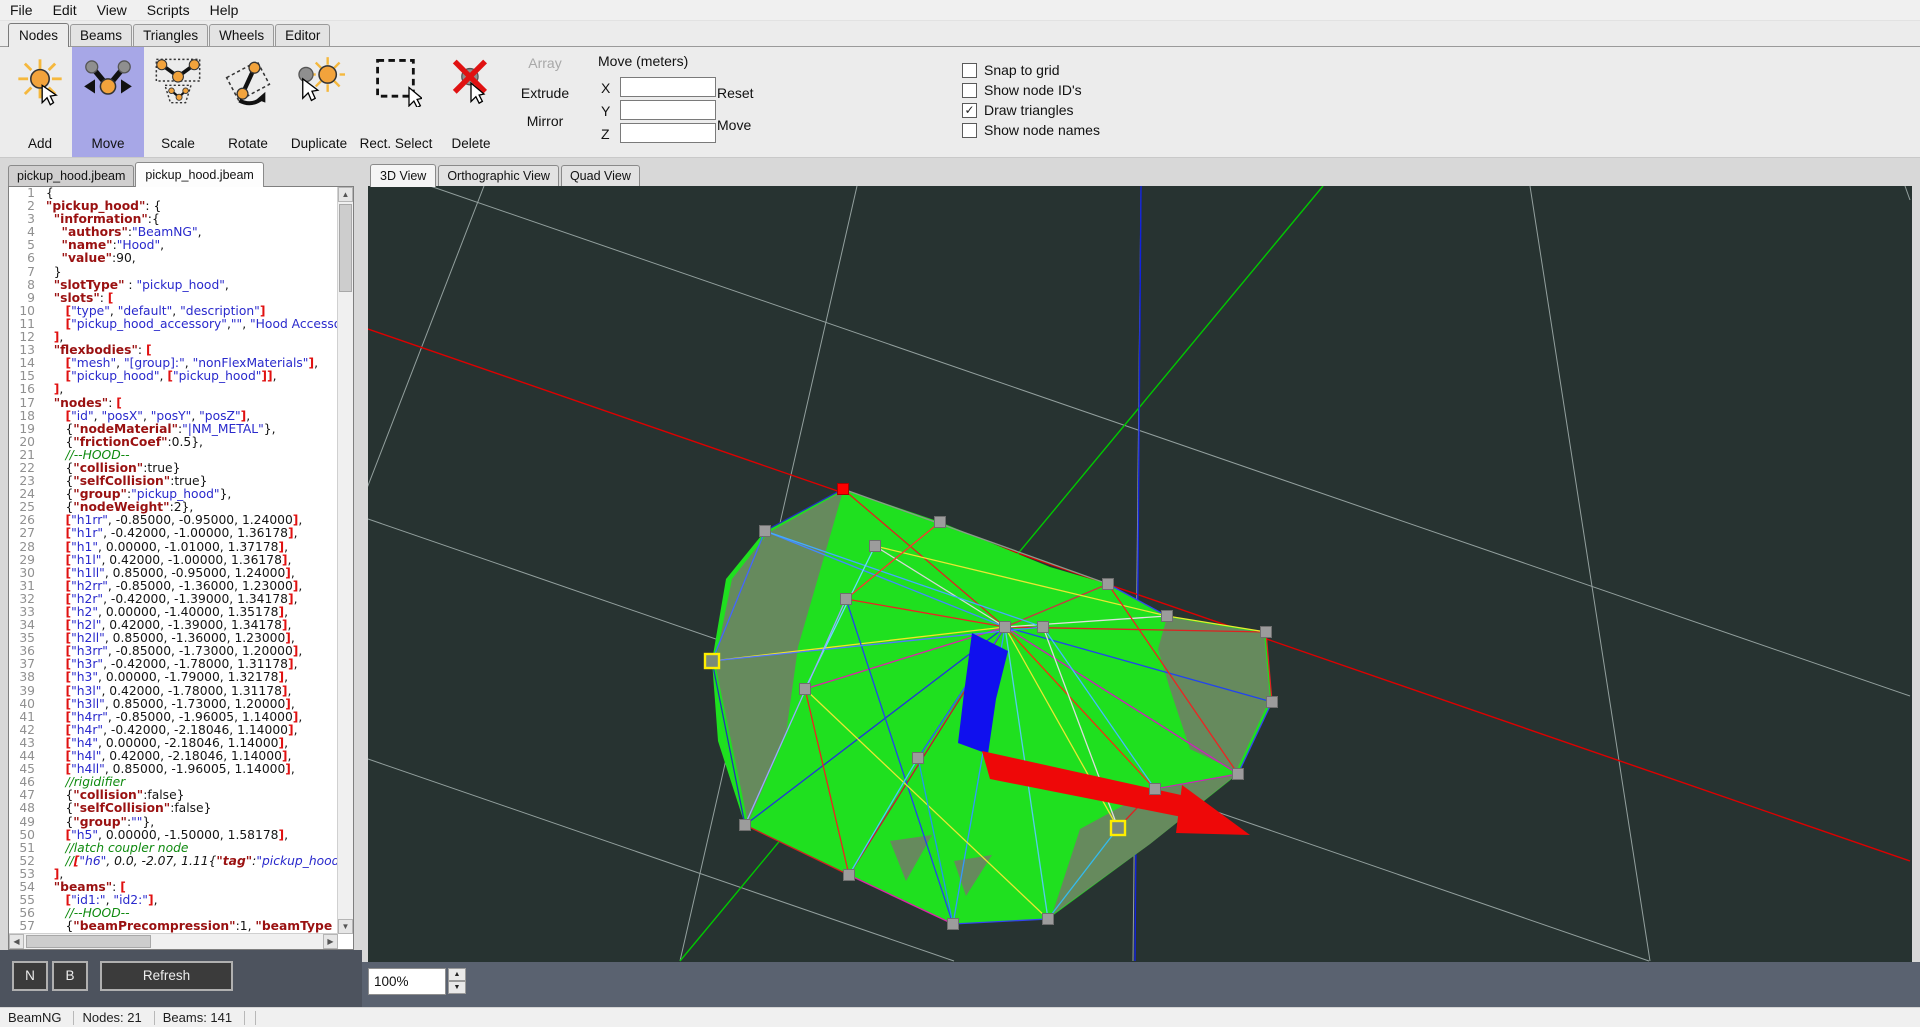  Describe the element at coordinates (545, 63) in the screenshot. I see `array-button: Array` at that location.